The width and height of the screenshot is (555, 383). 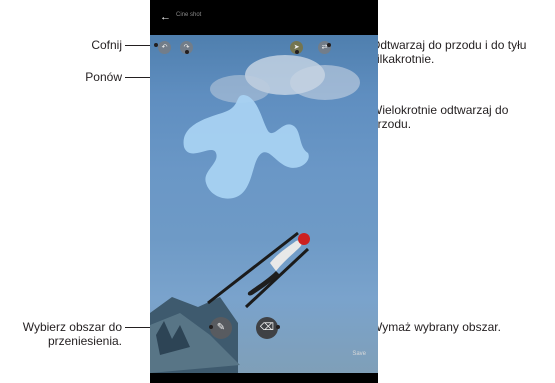 What do you see at coordinates (211, 327) in the screenshot?
I see `select-area-pointer-dot` at bounding box center [211, 327].